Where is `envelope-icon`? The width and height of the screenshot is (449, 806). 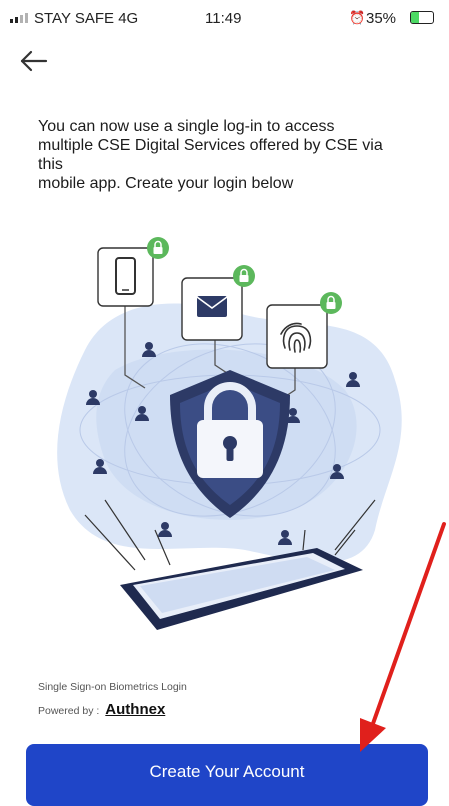 envelope-icon is located at coordinates (212, 306).